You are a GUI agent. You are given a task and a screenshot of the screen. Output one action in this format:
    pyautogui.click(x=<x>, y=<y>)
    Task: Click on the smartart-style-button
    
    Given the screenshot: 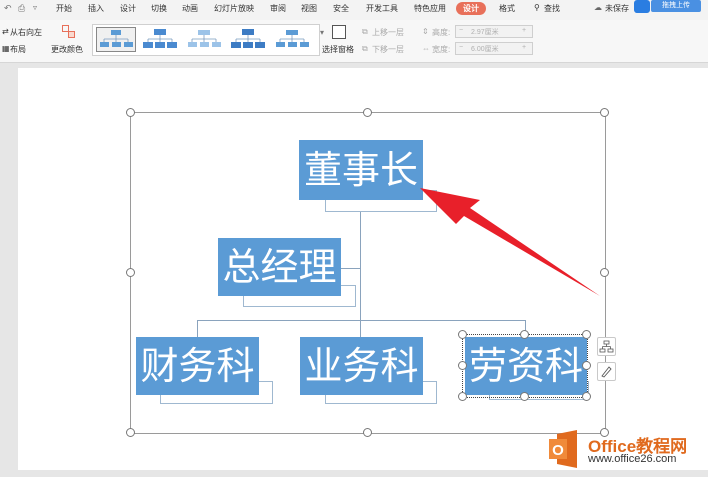 What is the action you would take?
    pyautogui.click(x=606, y=371)
    